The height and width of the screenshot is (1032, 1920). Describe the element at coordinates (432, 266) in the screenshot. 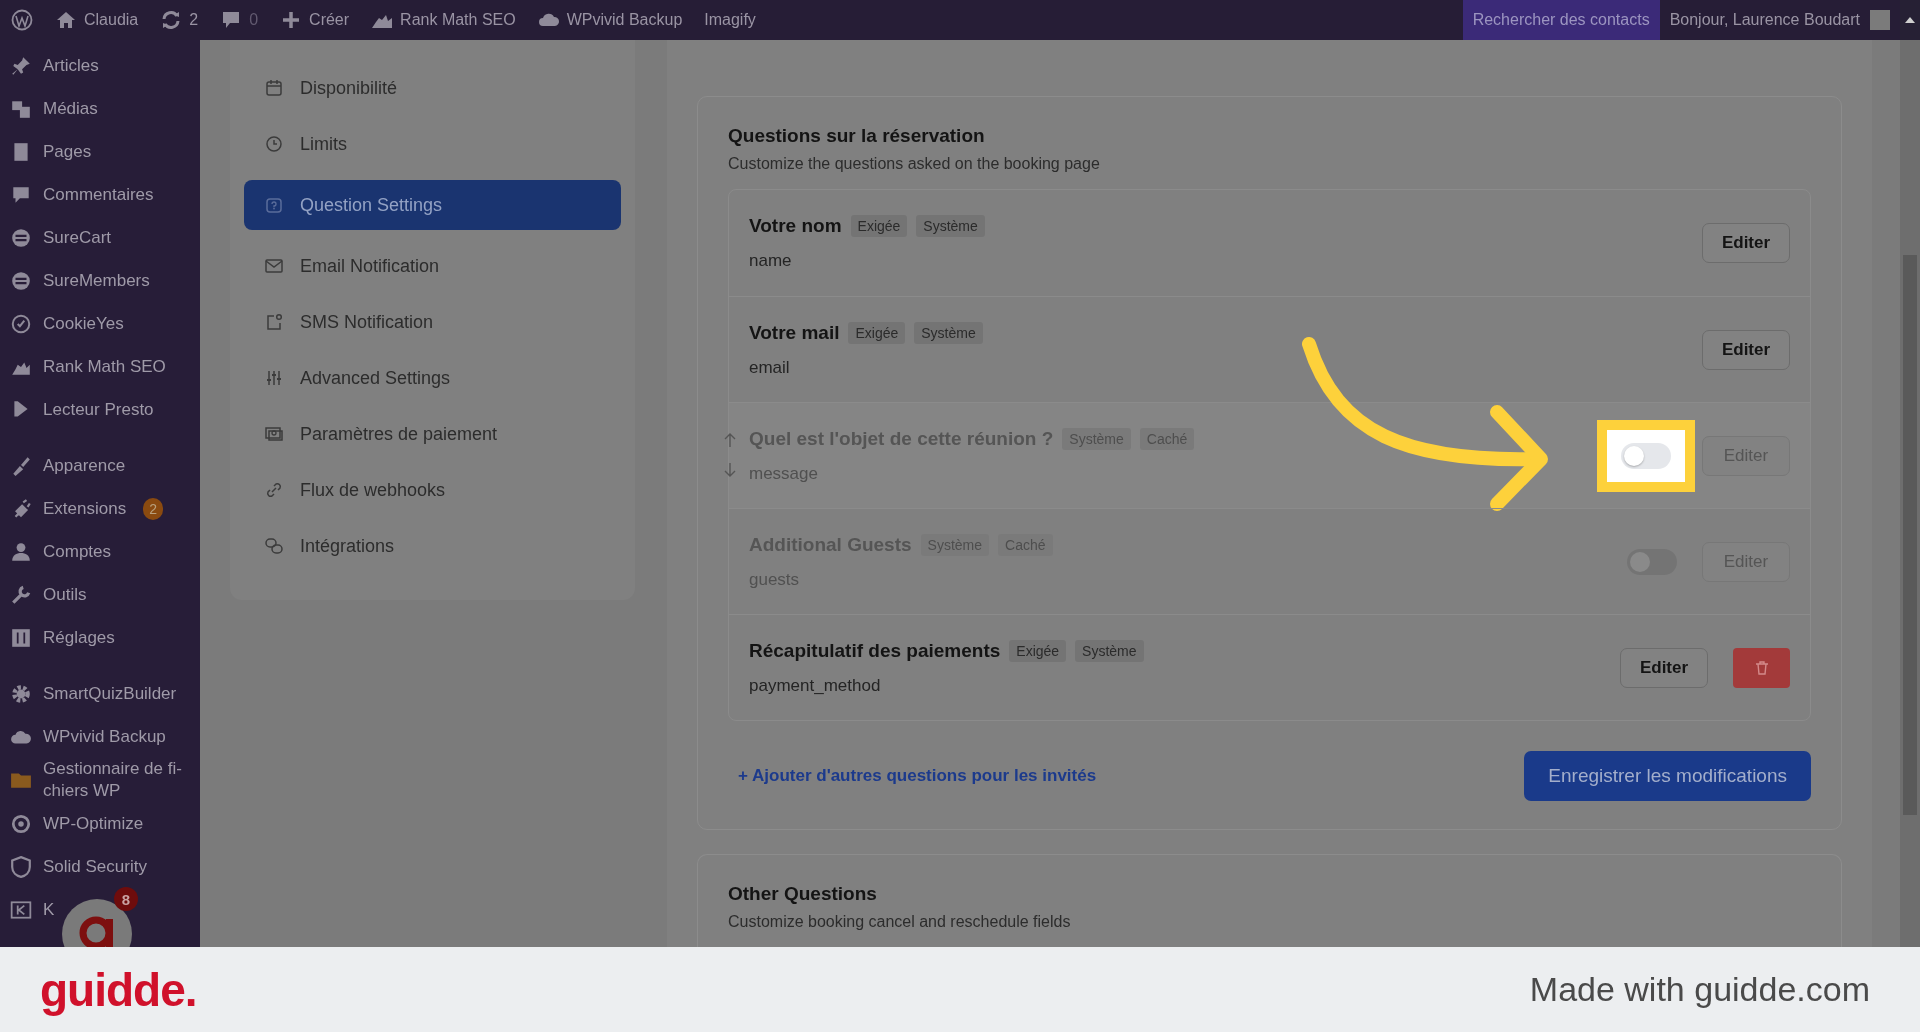

I see `settings-tab: Email Notification` at that location.